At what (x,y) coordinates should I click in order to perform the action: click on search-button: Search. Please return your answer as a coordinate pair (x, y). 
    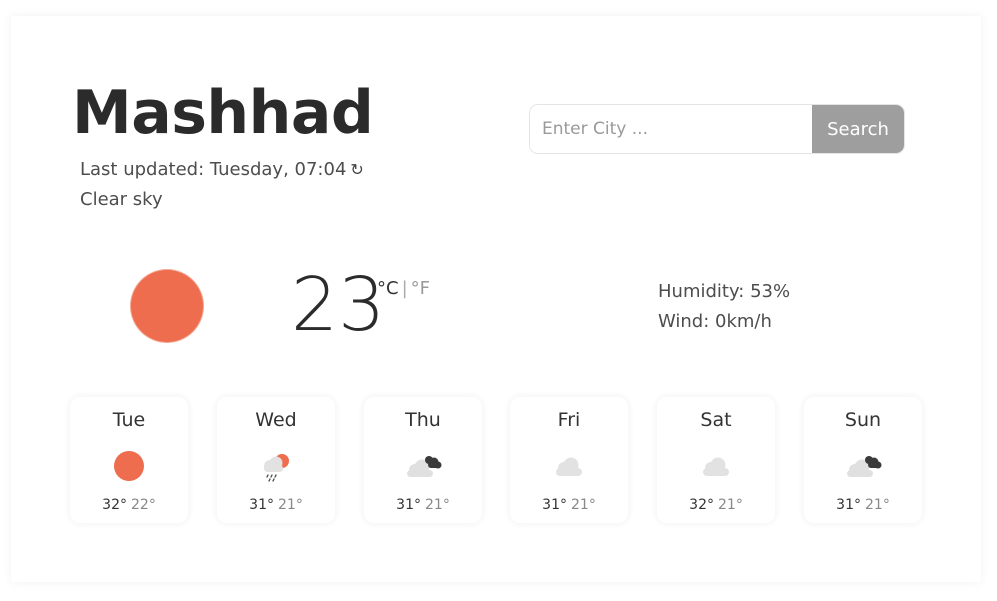
    Looking at the image, I should click on (858, 129).